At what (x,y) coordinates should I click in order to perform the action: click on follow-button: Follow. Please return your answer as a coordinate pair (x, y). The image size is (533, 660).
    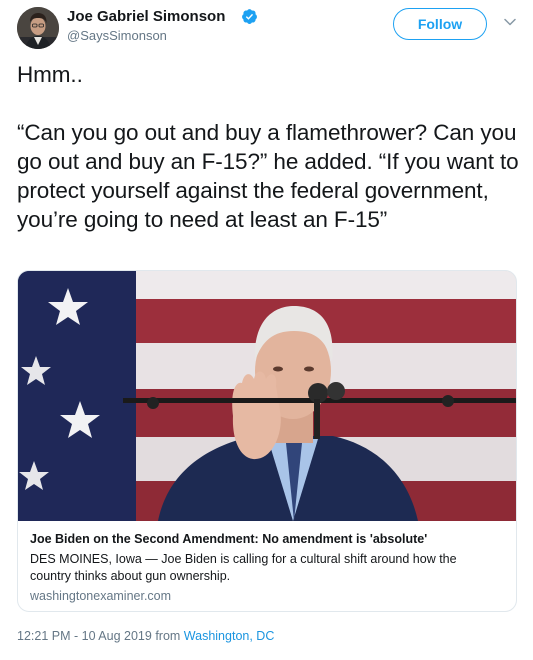
    Looking at the image, I should click on (440, 24).